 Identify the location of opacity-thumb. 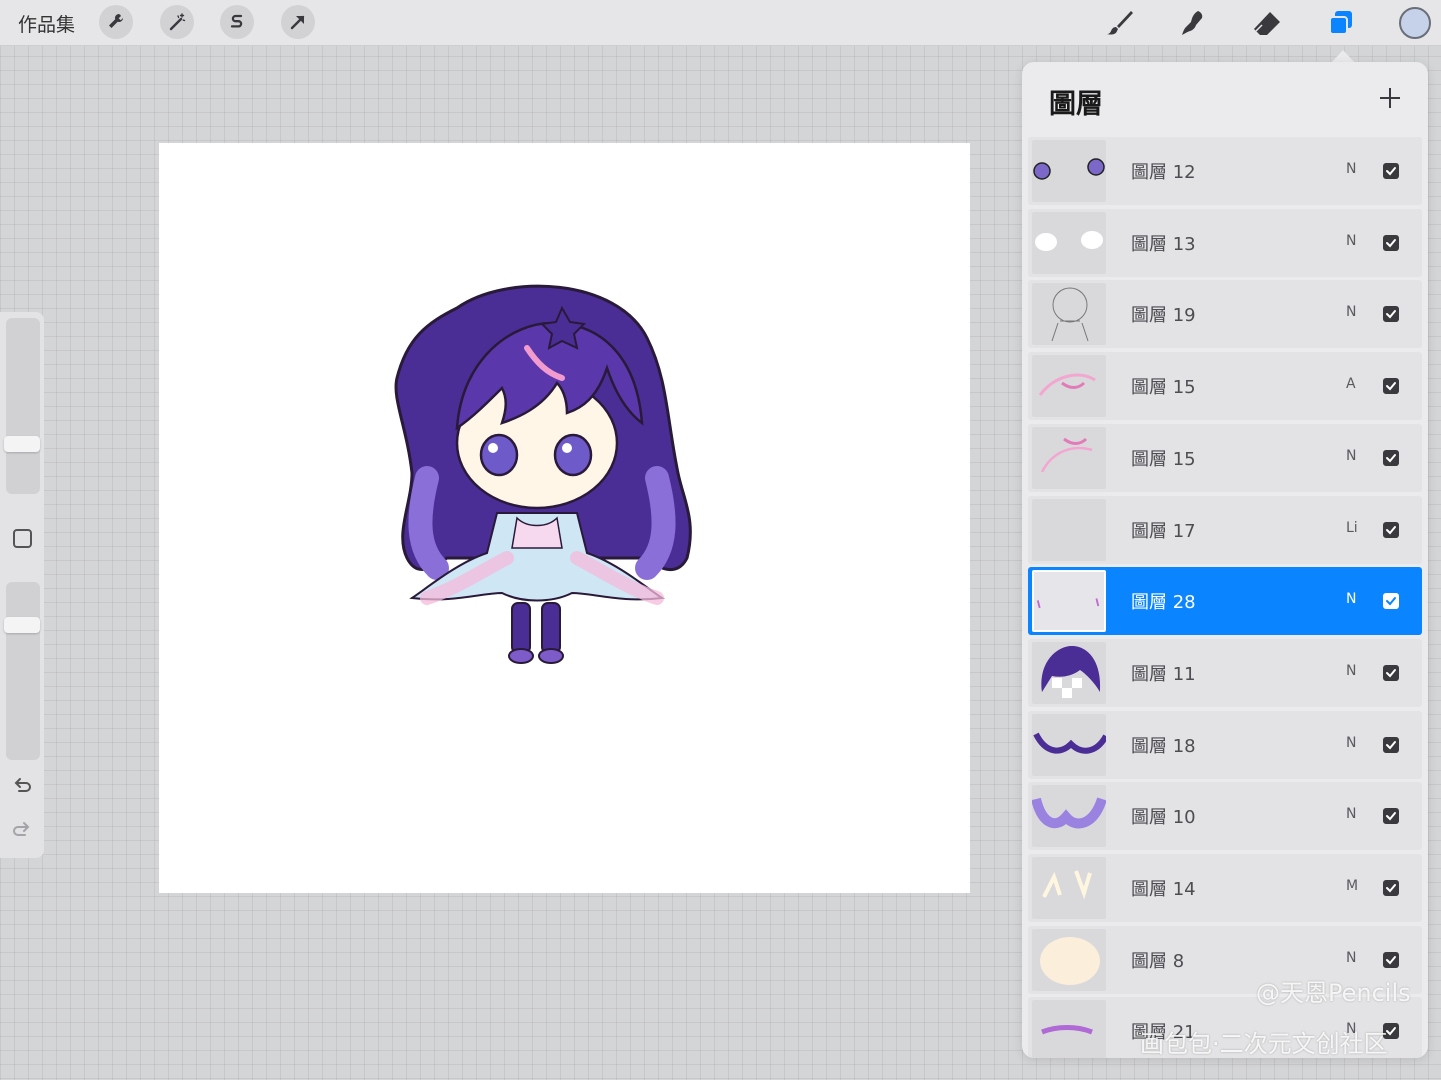
(22, 625).